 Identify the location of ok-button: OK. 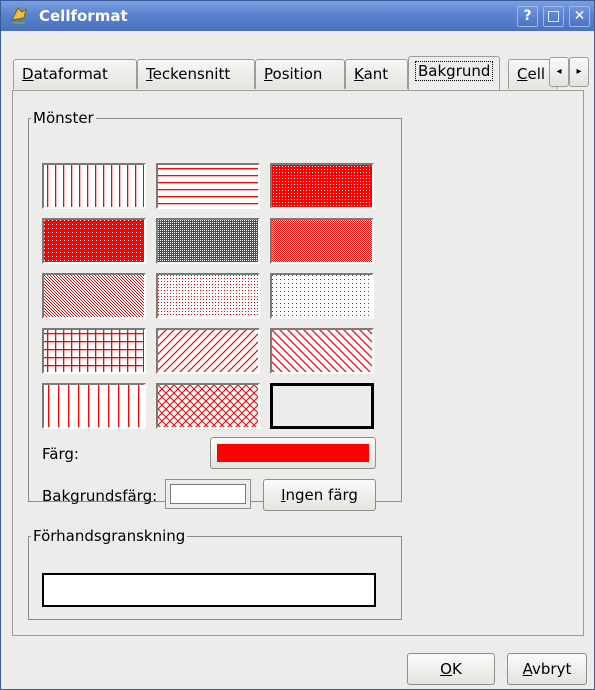
(451, 669).